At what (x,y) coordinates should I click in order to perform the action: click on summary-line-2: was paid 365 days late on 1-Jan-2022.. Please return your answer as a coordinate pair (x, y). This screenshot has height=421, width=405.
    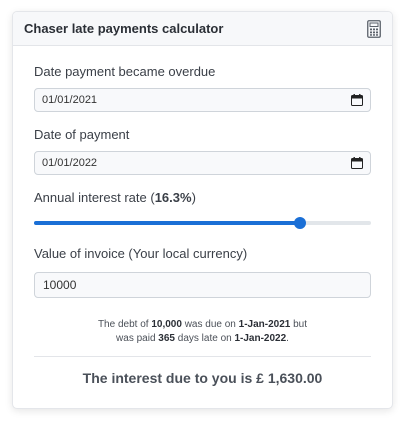
    Looking at the image, I should click on (202, 339).